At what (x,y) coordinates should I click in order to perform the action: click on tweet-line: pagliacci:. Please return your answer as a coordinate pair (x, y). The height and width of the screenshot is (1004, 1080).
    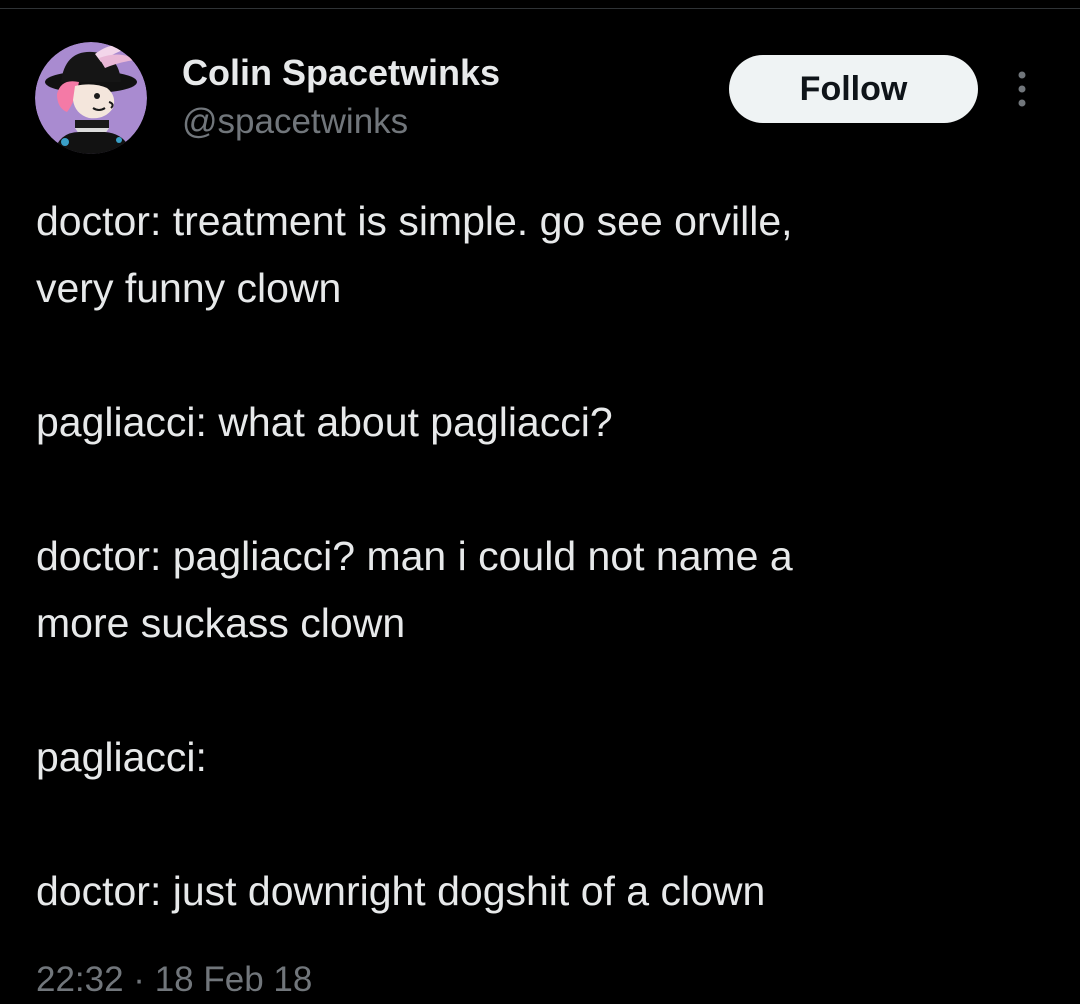
    Looking at the image, I should click on (121, 757).